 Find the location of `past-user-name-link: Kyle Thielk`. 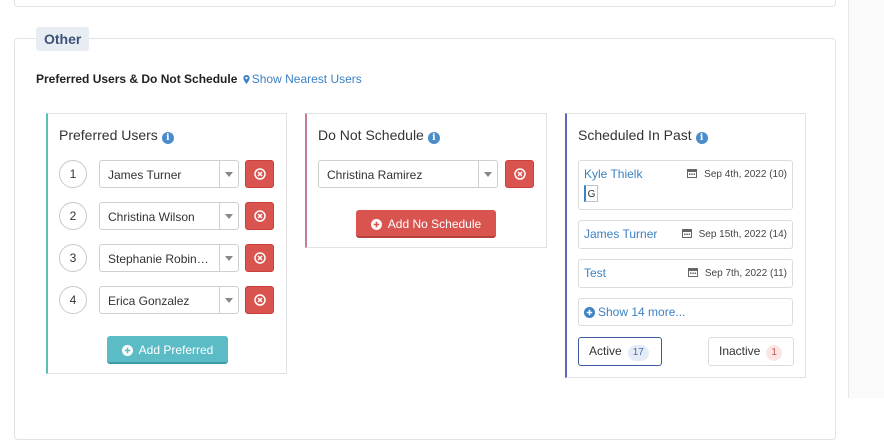

past-user-name-link: Kyle Thielk is located at coordinates (613, 174).